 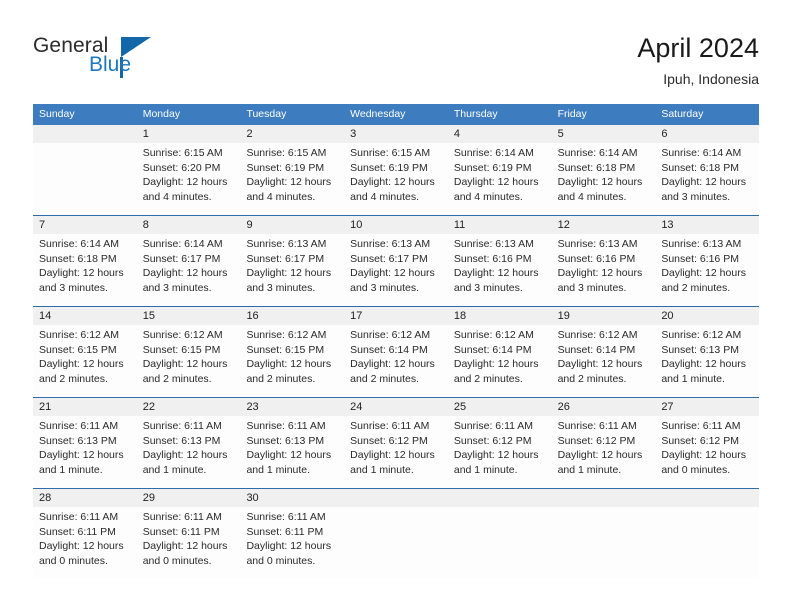 I want to click on date-number-8: 8, so click(x=189, y=225).